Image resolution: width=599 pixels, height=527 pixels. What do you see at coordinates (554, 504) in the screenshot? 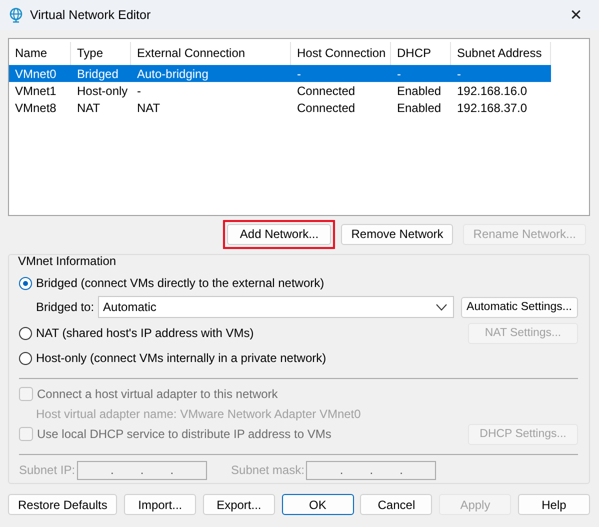
I see `button: Help` at bounding box center [554, 504].